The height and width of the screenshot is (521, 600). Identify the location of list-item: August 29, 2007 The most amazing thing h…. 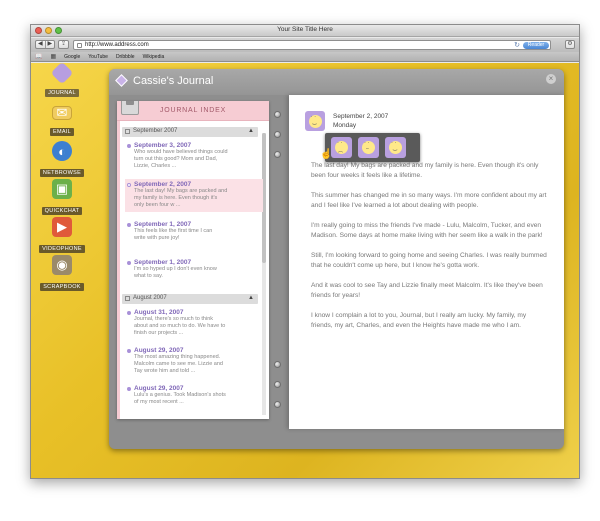
(193, 361).